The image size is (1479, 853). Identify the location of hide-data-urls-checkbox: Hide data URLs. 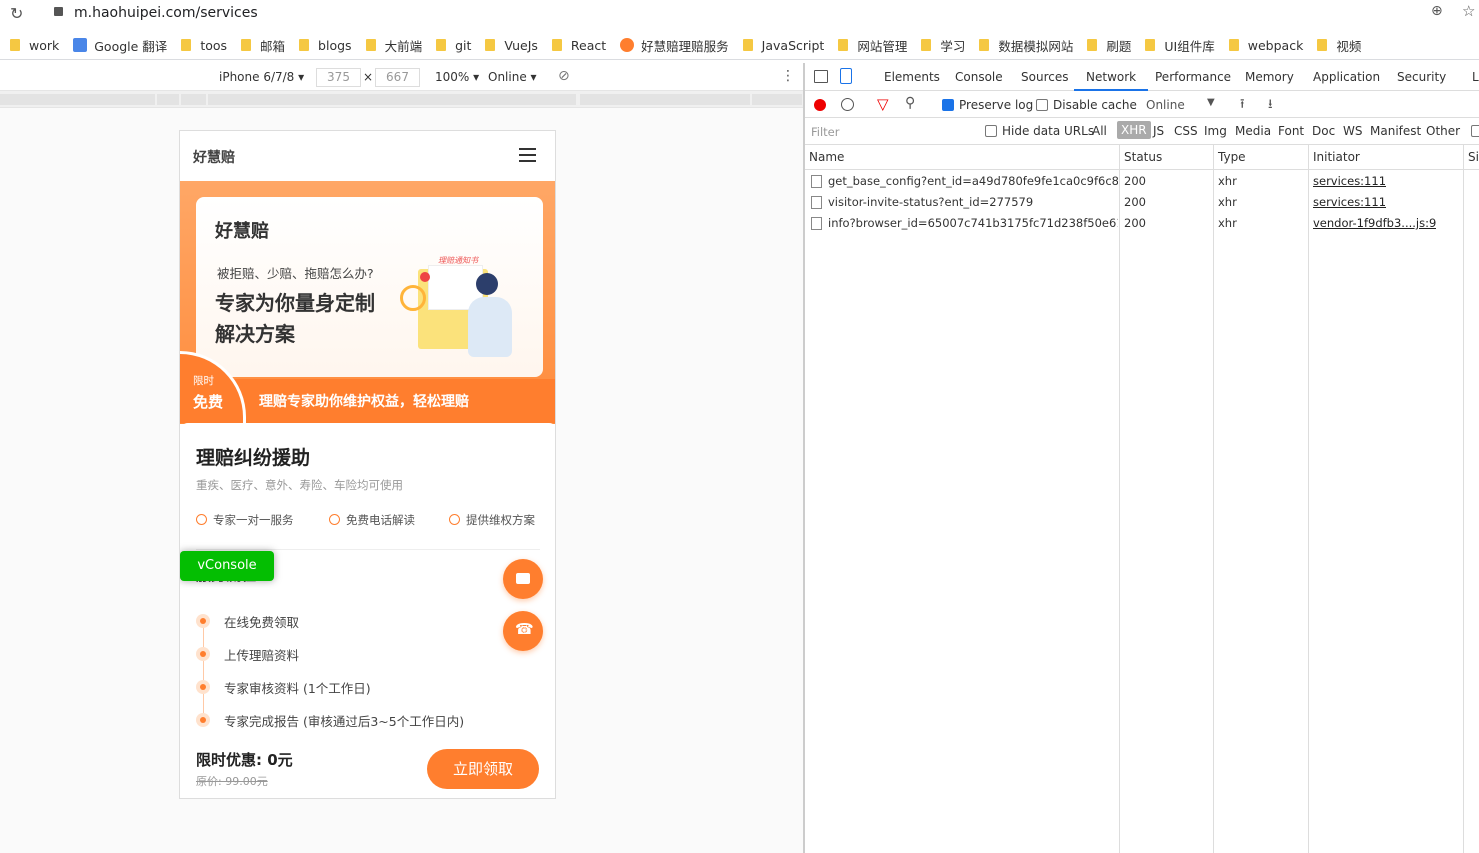
(1039, 131).